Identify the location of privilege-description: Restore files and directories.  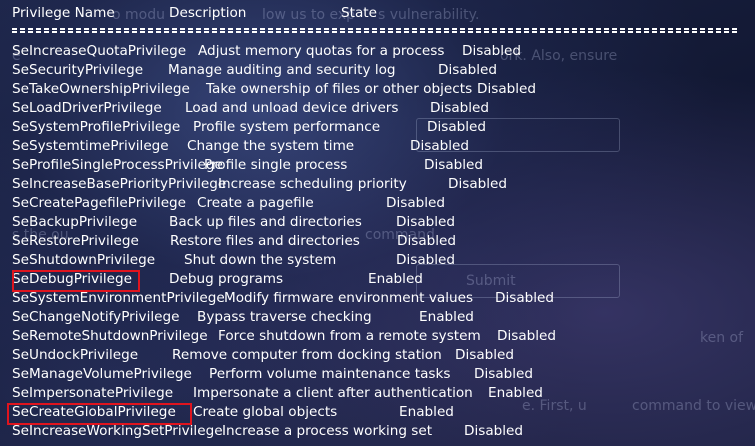
(265, 241).